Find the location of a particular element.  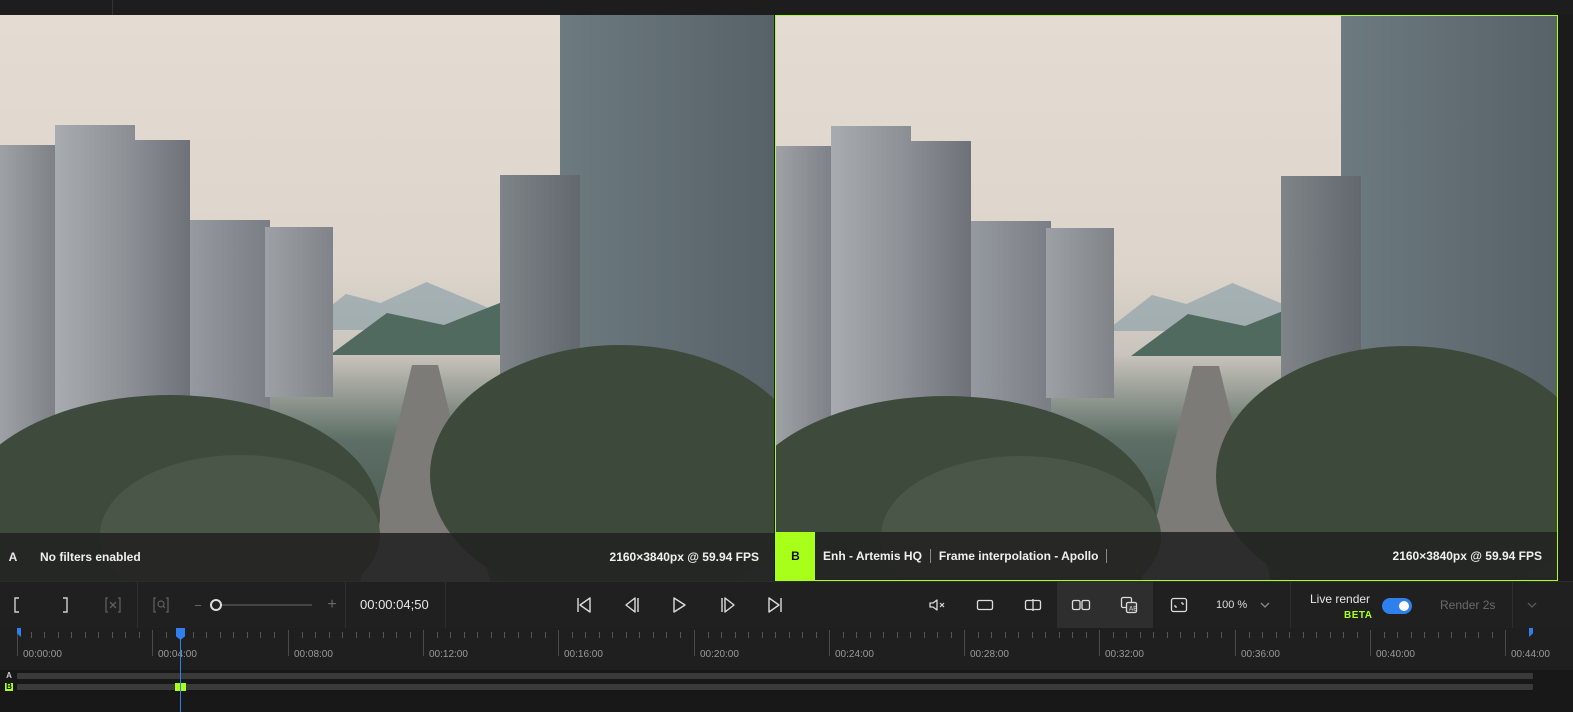

top-bar is located at coordinates (786, 7).